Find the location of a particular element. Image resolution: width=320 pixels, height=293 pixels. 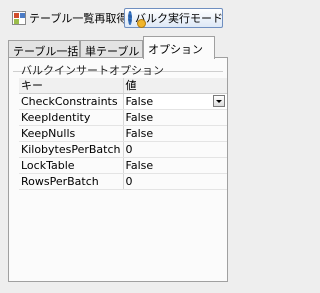

property-key: KeepNulls is located at coordinates (71, 133).